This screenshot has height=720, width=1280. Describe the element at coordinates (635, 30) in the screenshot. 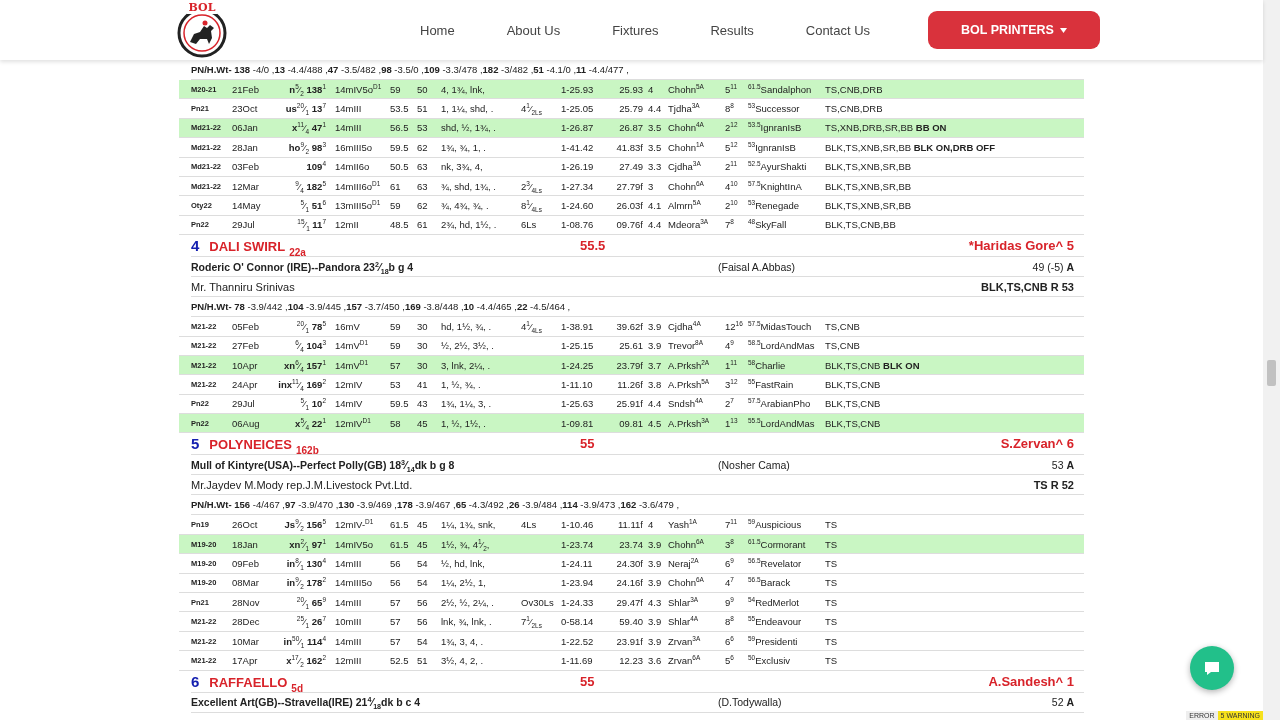

I see `nav-link: Fixtures` at that location.